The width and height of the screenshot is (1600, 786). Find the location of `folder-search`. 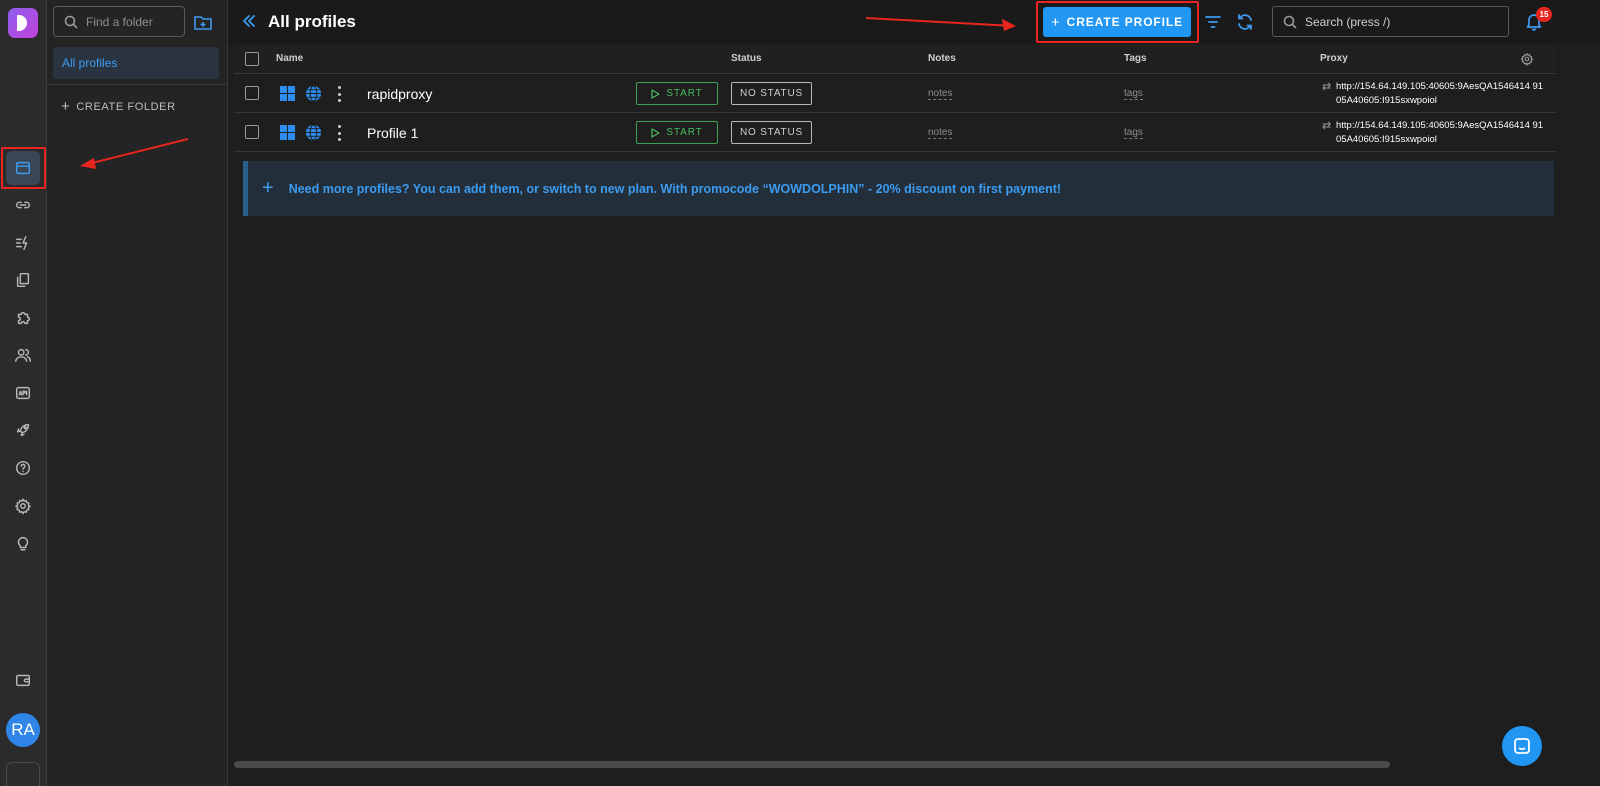

folder-search is located at coordinates (119, 21).